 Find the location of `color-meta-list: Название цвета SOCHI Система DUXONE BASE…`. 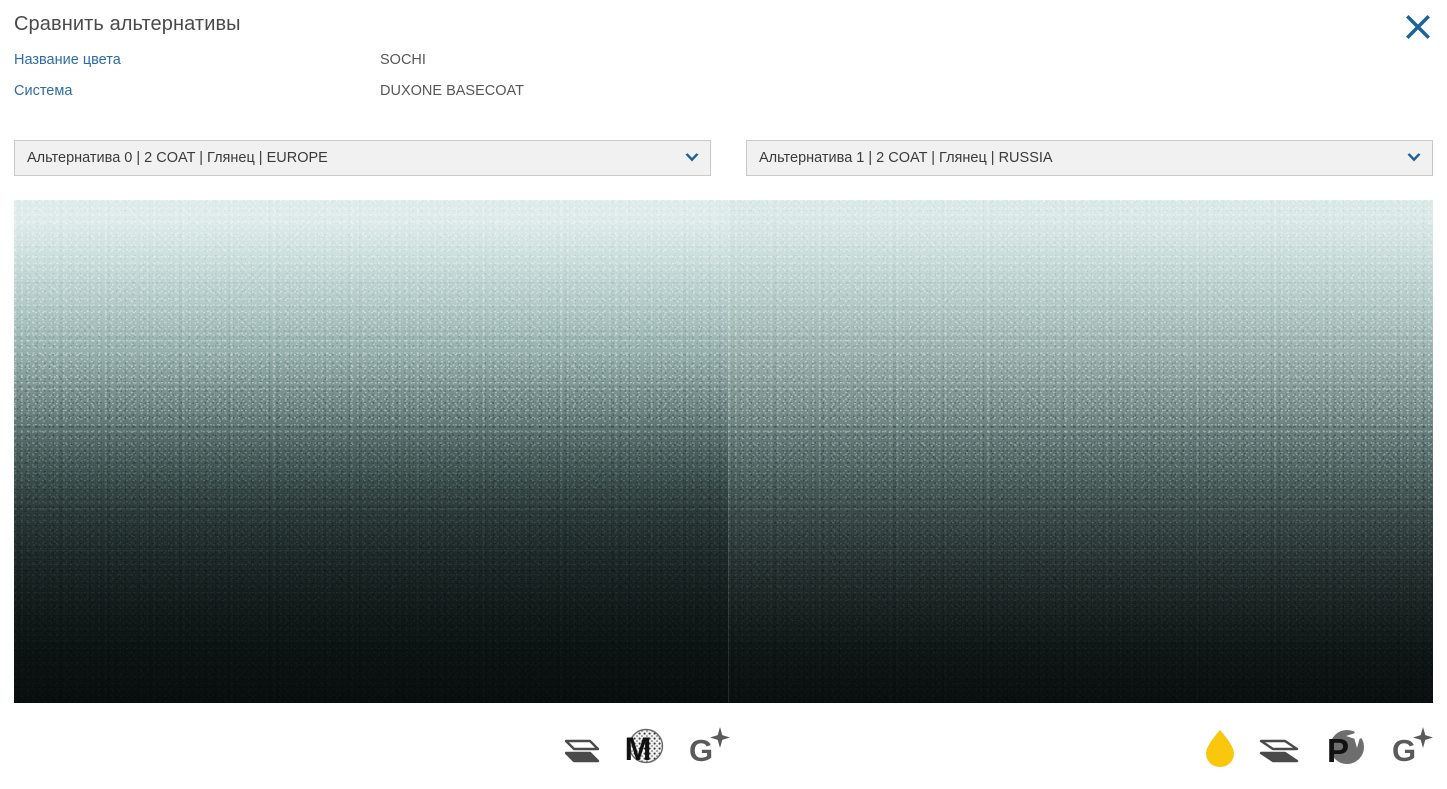

color-meta-list: Название цвета SOCHI Система DUXONE BASE… is located at coordinates (464, 83).